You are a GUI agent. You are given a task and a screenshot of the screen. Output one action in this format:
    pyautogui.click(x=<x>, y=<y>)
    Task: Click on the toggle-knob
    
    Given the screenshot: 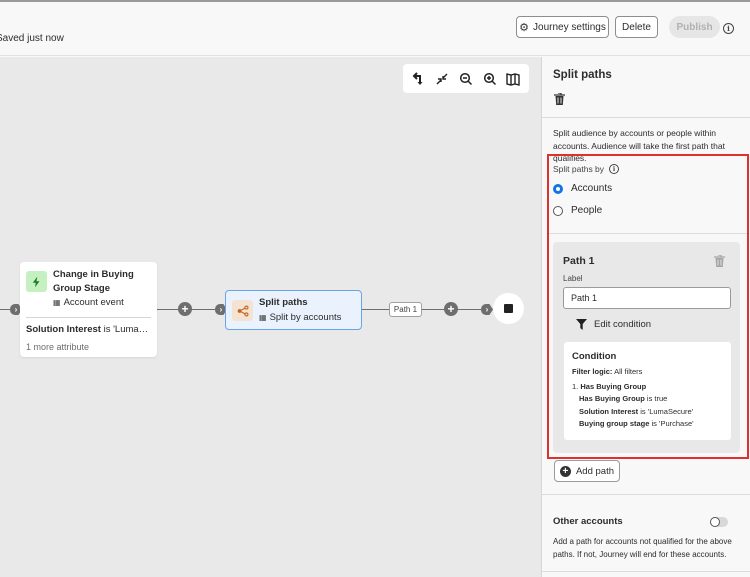 What is the action you would take?
    pyautogui.click(x=715, y=522)
    